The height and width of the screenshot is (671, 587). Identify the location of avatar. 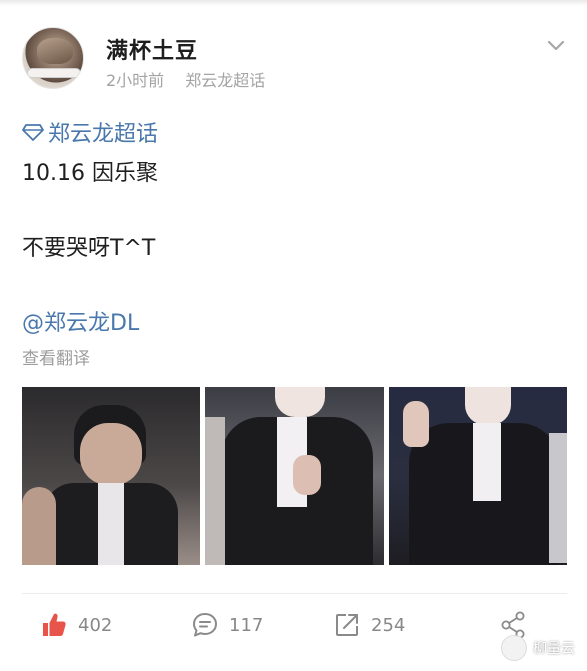
(53, 58).